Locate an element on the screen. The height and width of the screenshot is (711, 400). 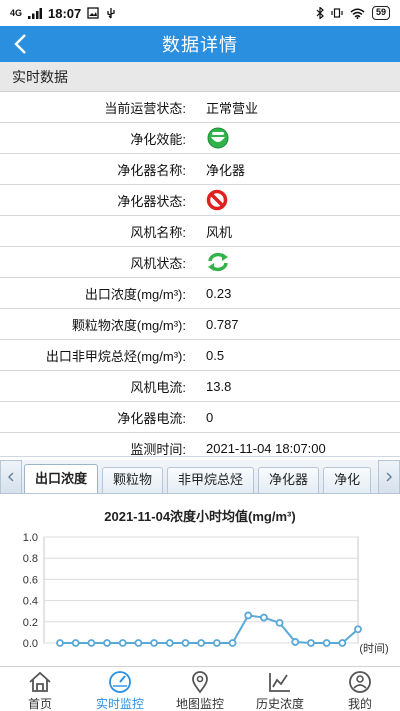
info-row: 风机状态: is located at coordinates (200, 262).